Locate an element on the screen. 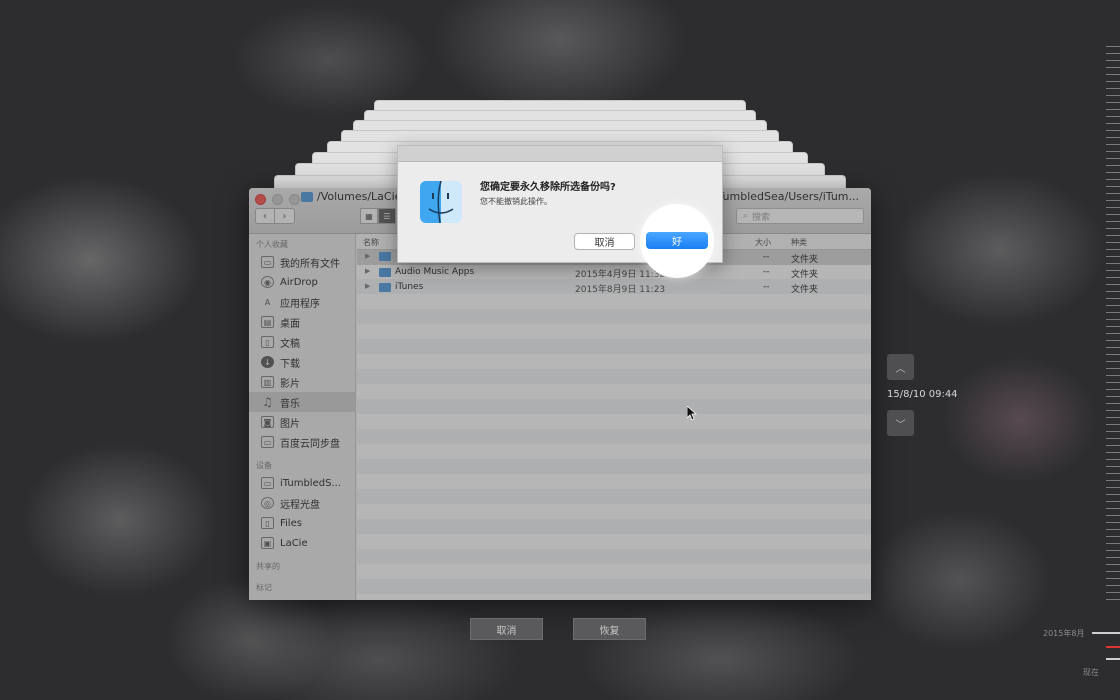 The height and width of the screenshot is (700, 1120). dialog-message: 您不能撤销此操作。 is located at coordinates (516, 201).